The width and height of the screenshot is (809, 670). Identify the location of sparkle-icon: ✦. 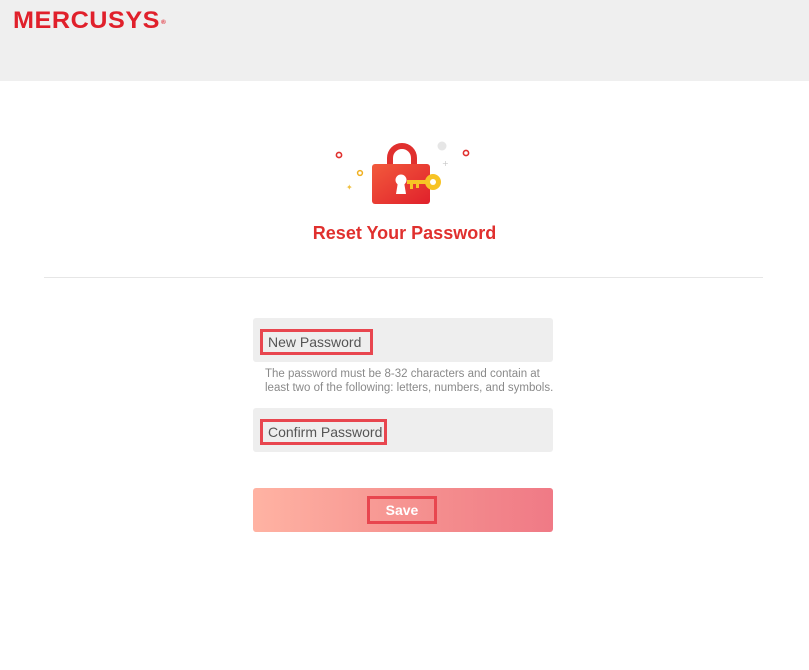
(349, 187).